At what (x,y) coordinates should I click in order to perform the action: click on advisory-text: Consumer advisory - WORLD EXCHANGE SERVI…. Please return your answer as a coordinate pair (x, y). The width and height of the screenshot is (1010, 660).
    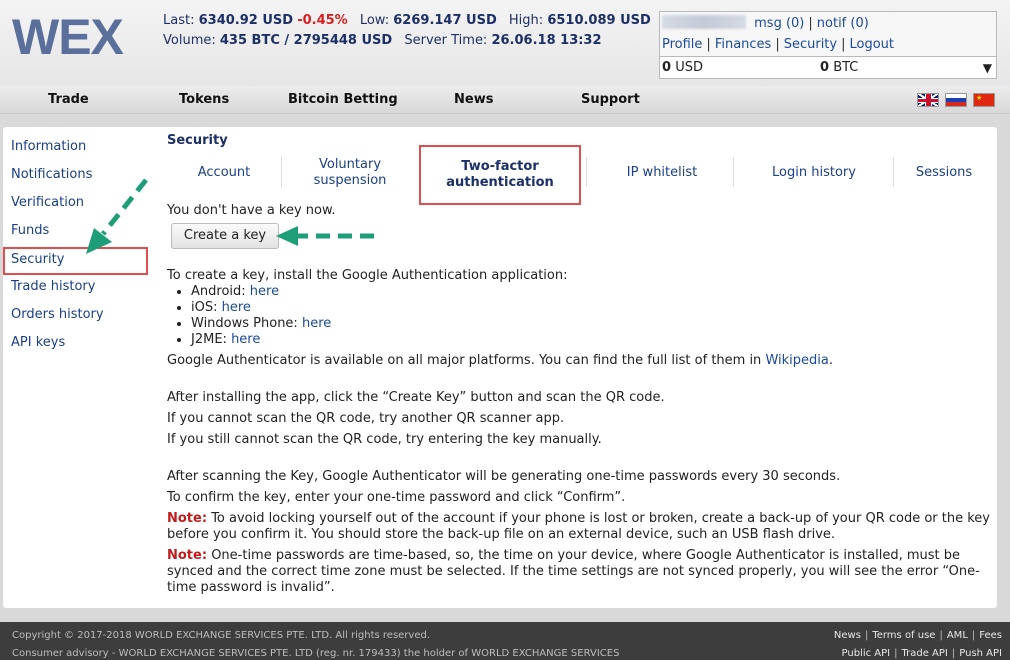
    Looking at the image, I should click on (316, 653).